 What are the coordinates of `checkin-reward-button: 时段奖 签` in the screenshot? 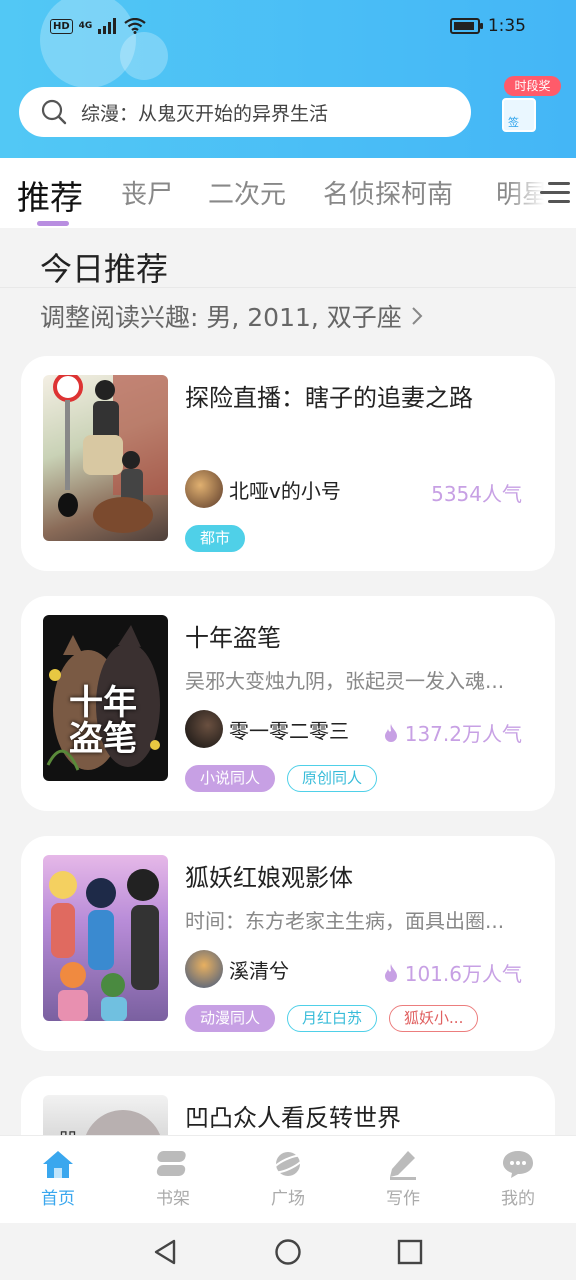 It's located at (530, 104).